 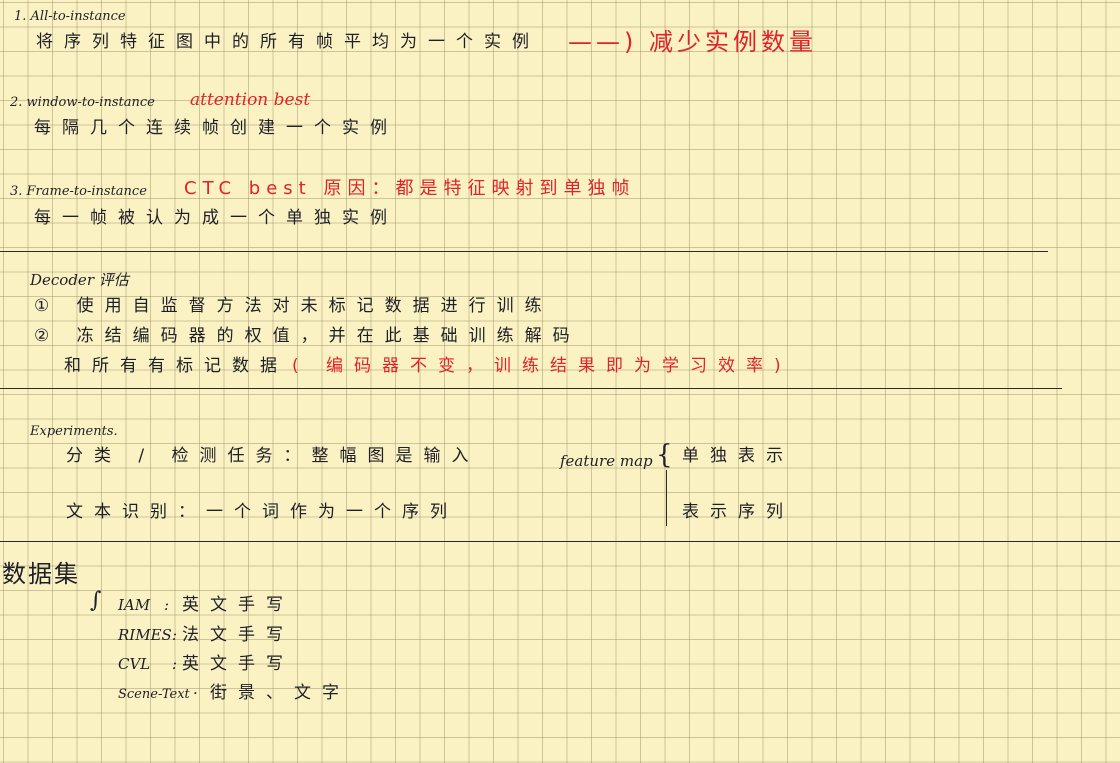 I want to click on decoder-item-3-red: ( 编码器不变，训练结果即为学习效率), so click(x=542, y=366).